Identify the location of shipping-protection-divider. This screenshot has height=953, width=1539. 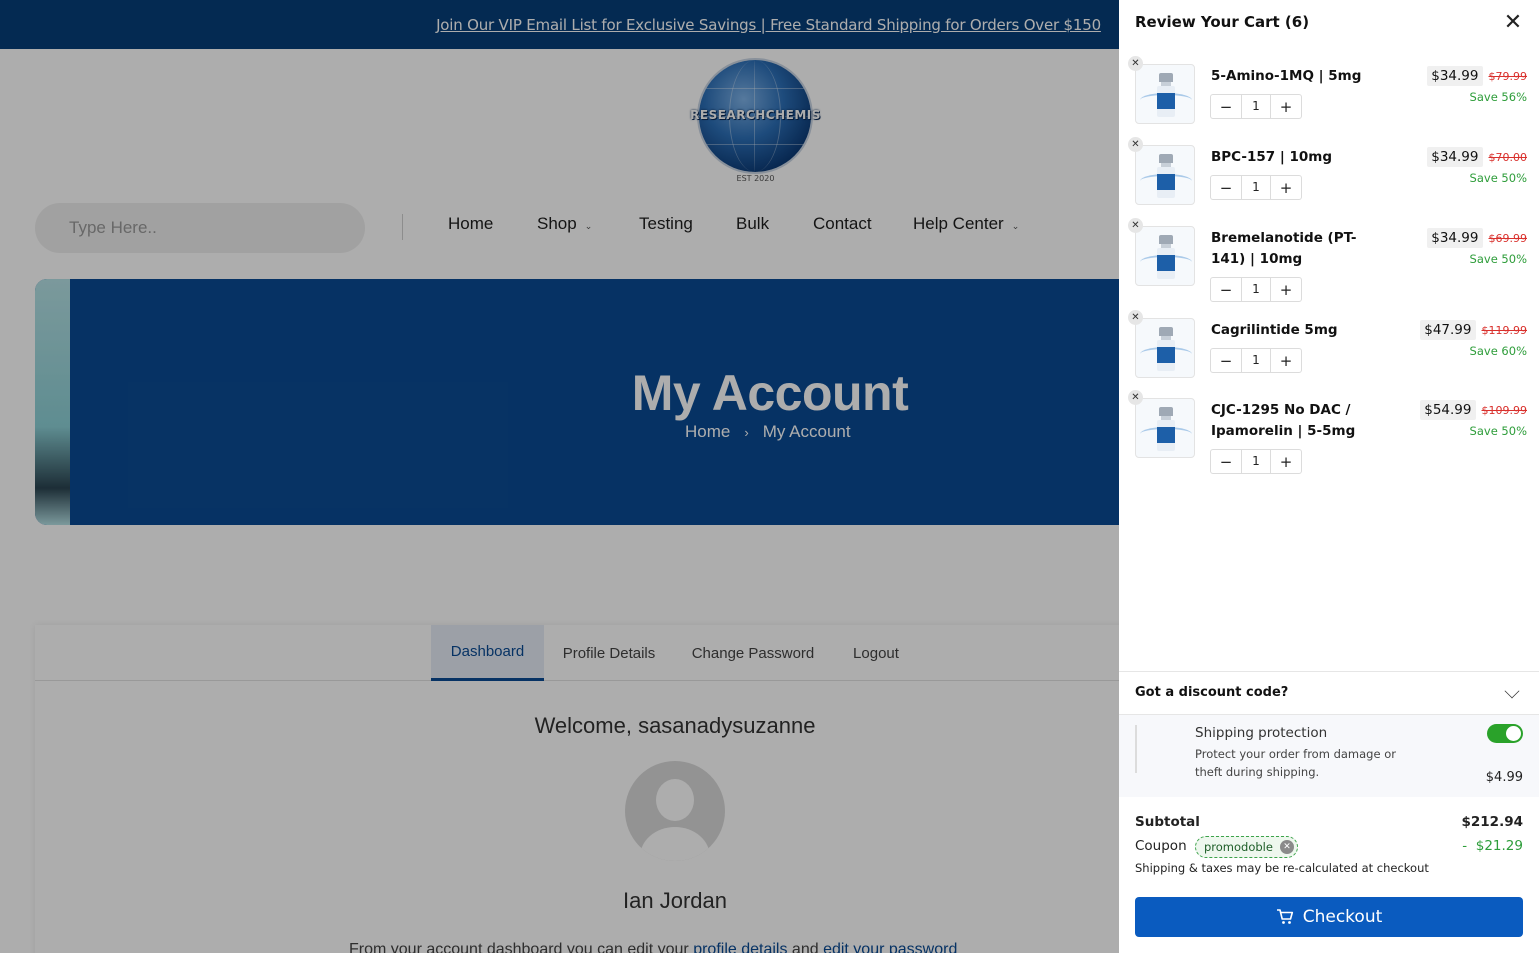
(1136, 749).